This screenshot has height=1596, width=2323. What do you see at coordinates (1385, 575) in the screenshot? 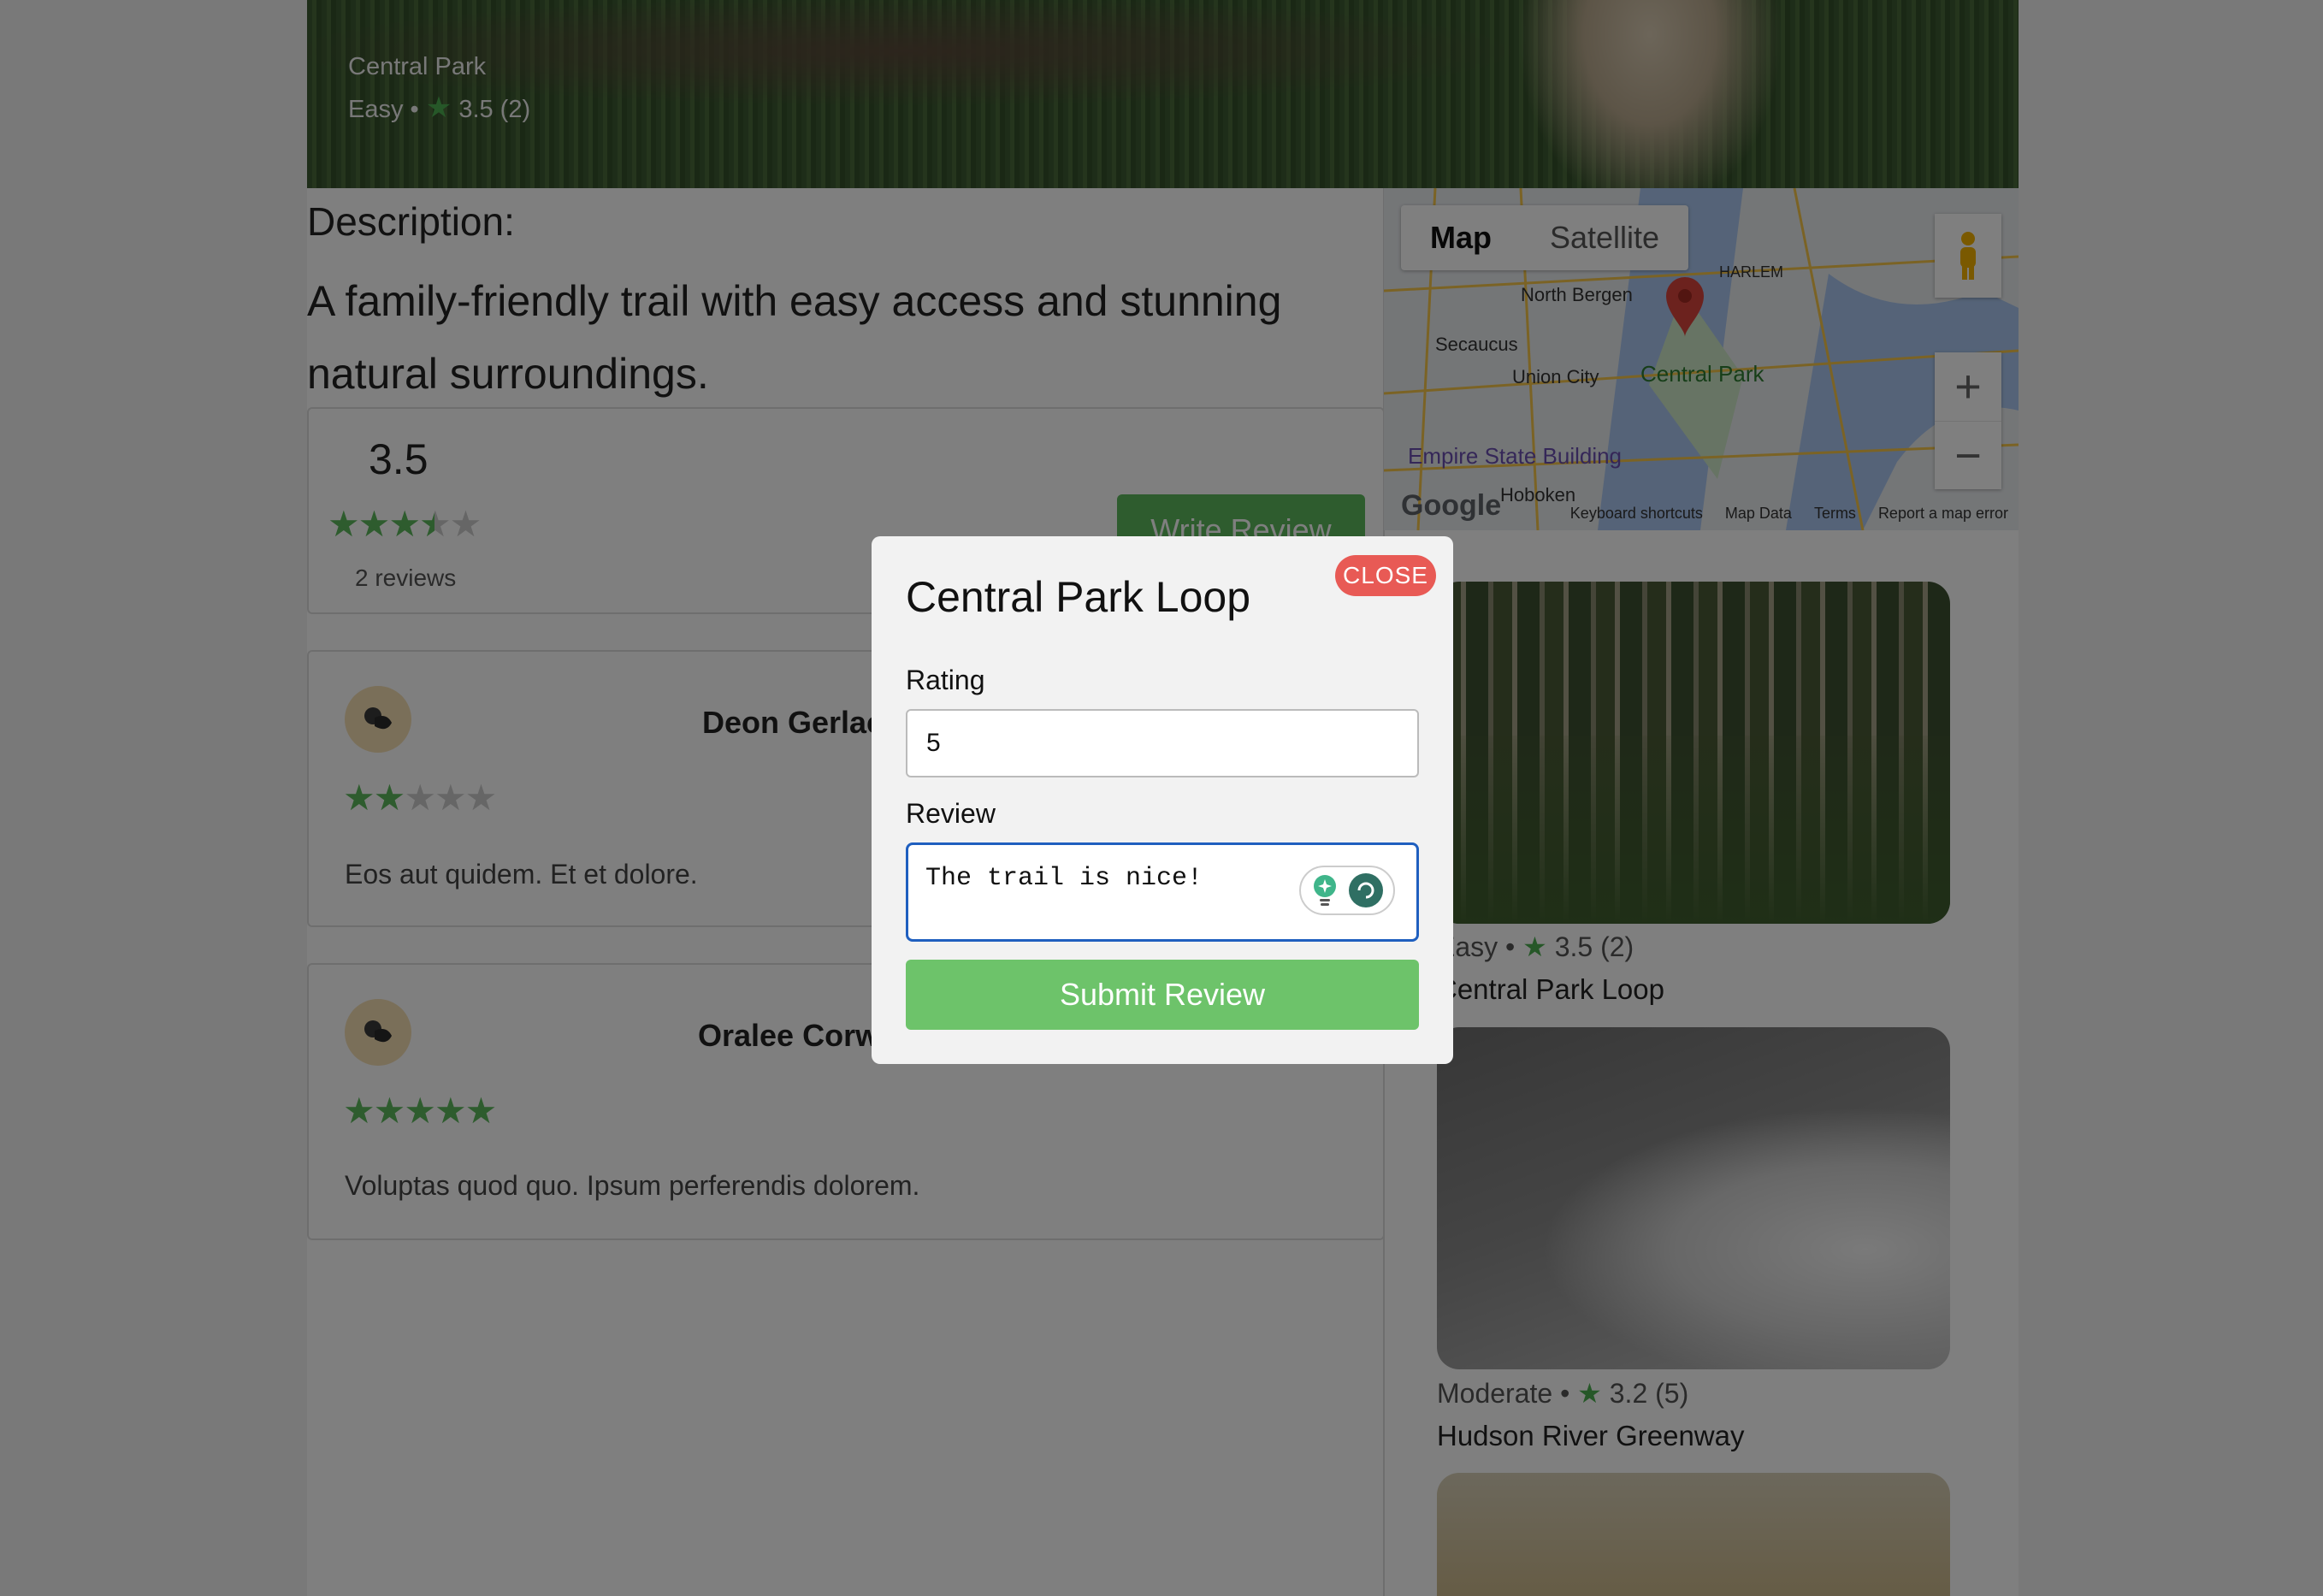
I see `close-button: CLOSE` at bounding box center [1385, 575].